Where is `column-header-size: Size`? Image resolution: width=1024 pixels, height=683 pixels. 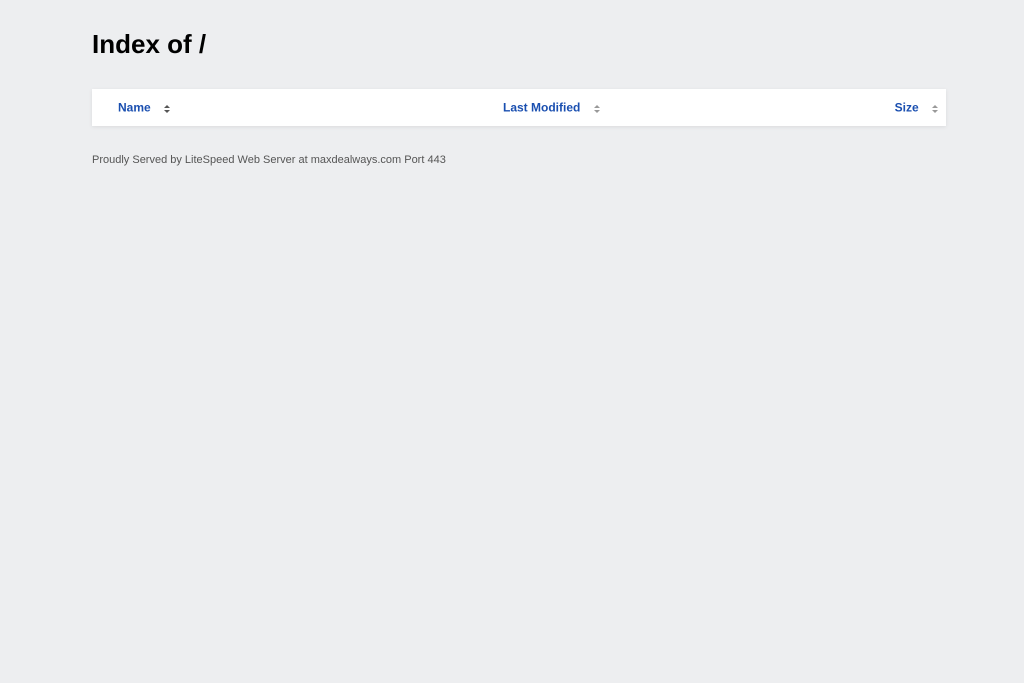
column-header-size: Size is located at coordinates (916, 107).